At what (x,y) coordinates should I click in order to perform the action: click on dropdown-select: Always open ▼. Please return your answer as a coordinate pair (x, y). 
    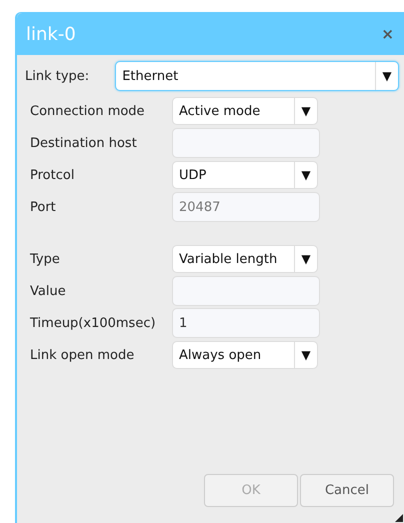
    Looking at the image, I should click on (245, 355).